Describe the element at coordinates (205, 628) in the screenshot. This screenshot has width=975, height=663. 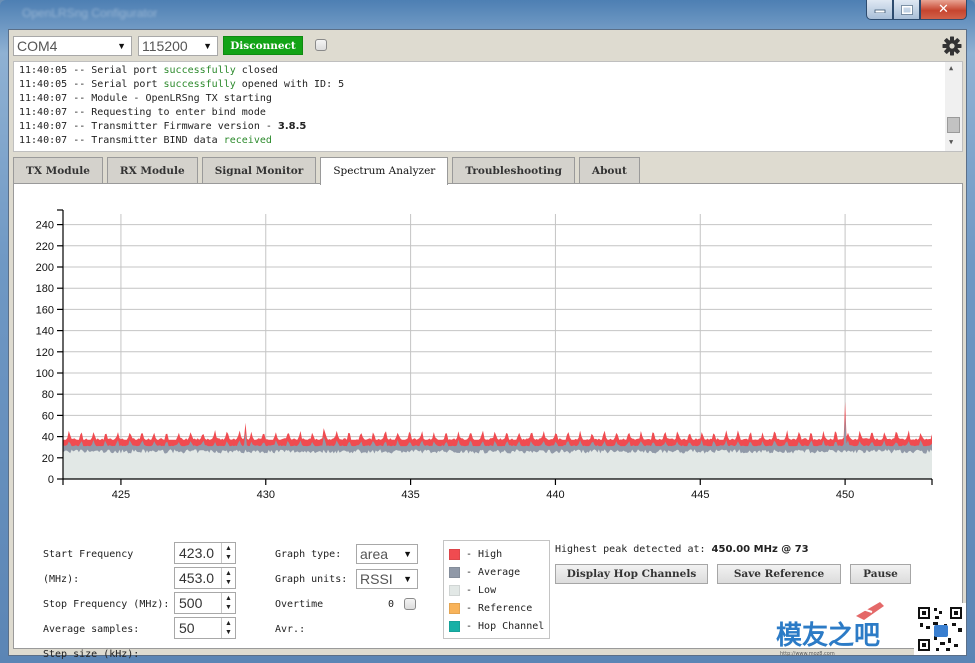
I see `average-samples-input: 50 ▲ ▼` at that location.